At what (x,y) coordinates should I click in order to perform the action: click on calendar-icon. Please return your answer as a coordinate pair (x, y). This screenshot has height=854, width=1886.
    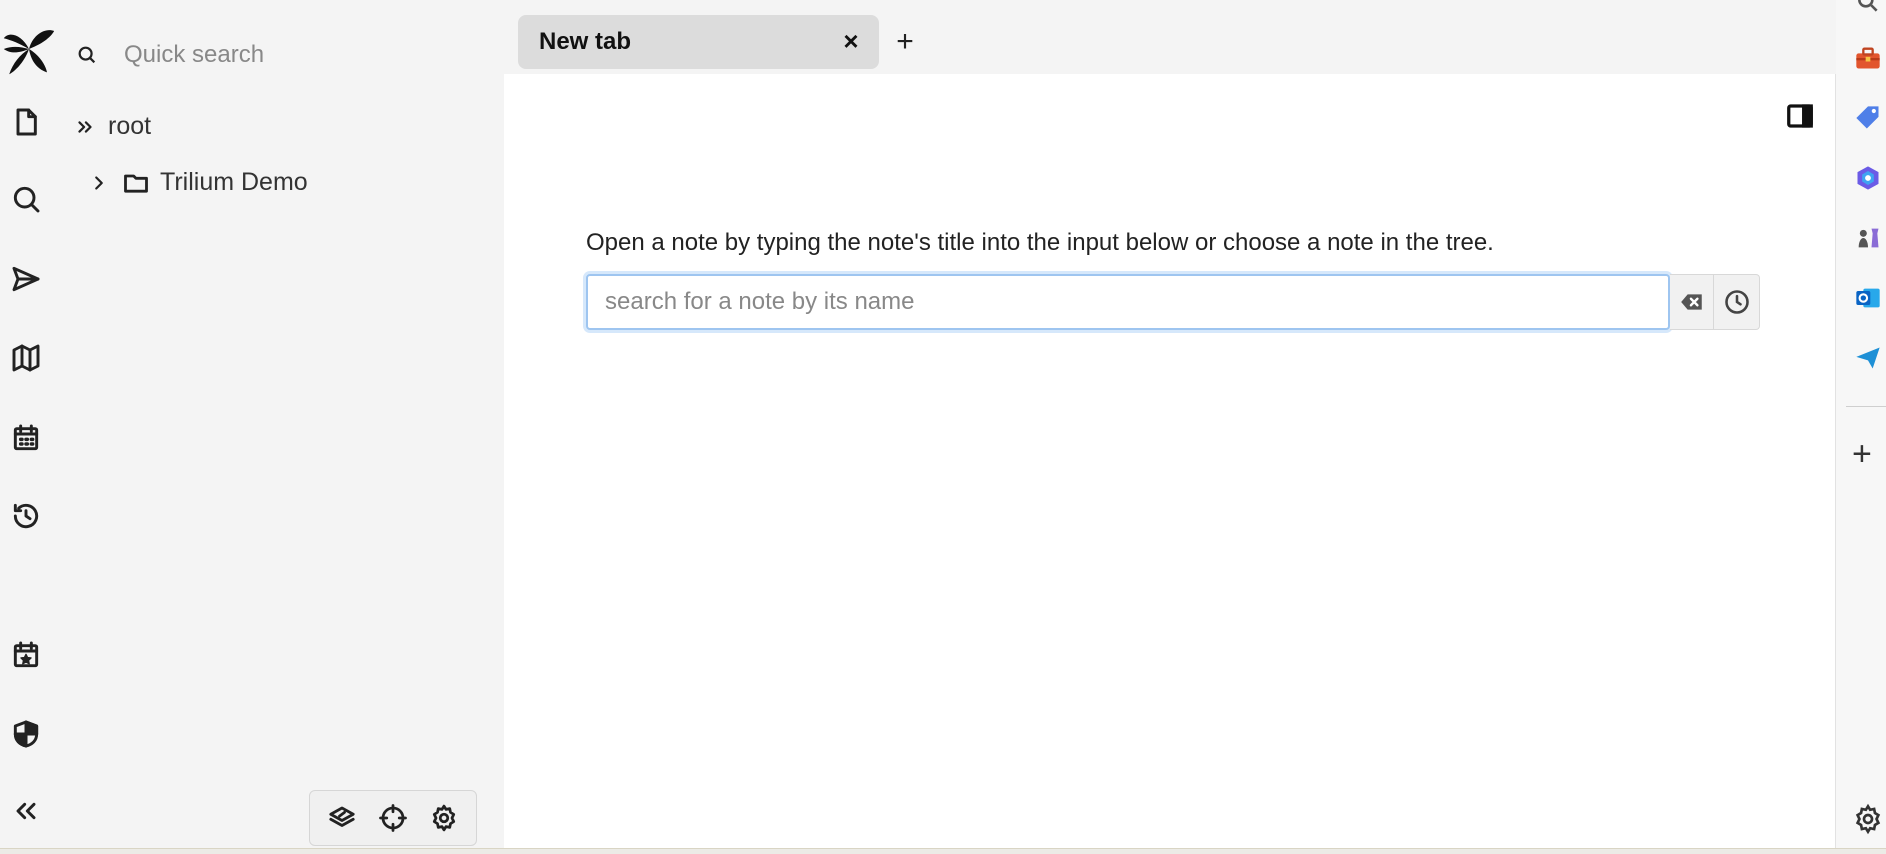
    Looking at the image, I should click on (26, 437).